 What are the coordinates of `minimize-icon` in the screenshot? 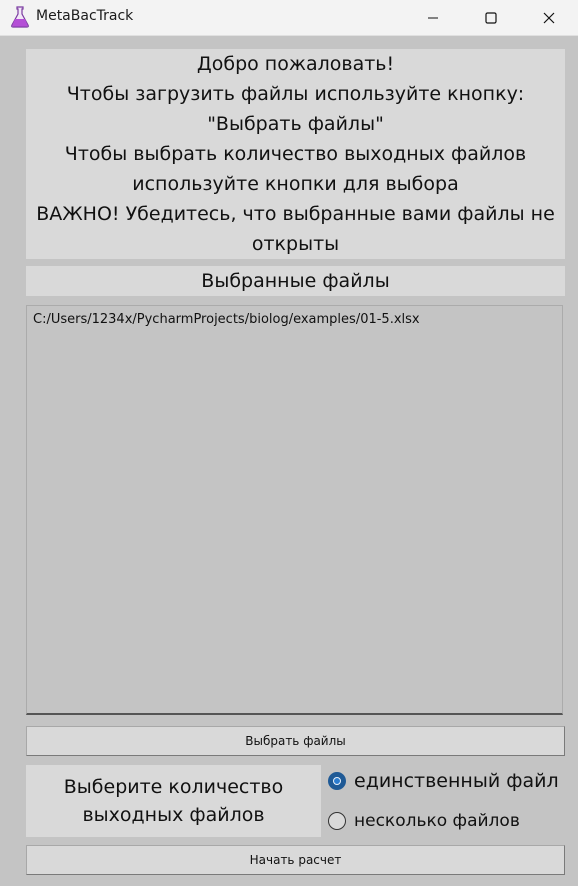 It's located at (433, 17).